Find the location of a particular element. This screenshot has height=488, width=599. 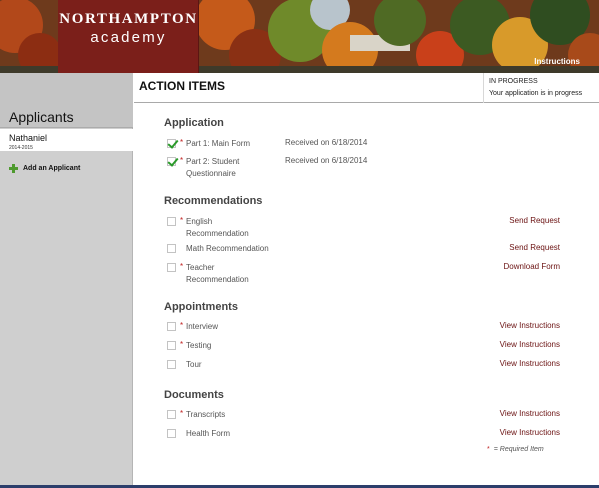

item-label: Tour is located at coordinates (194, 364).